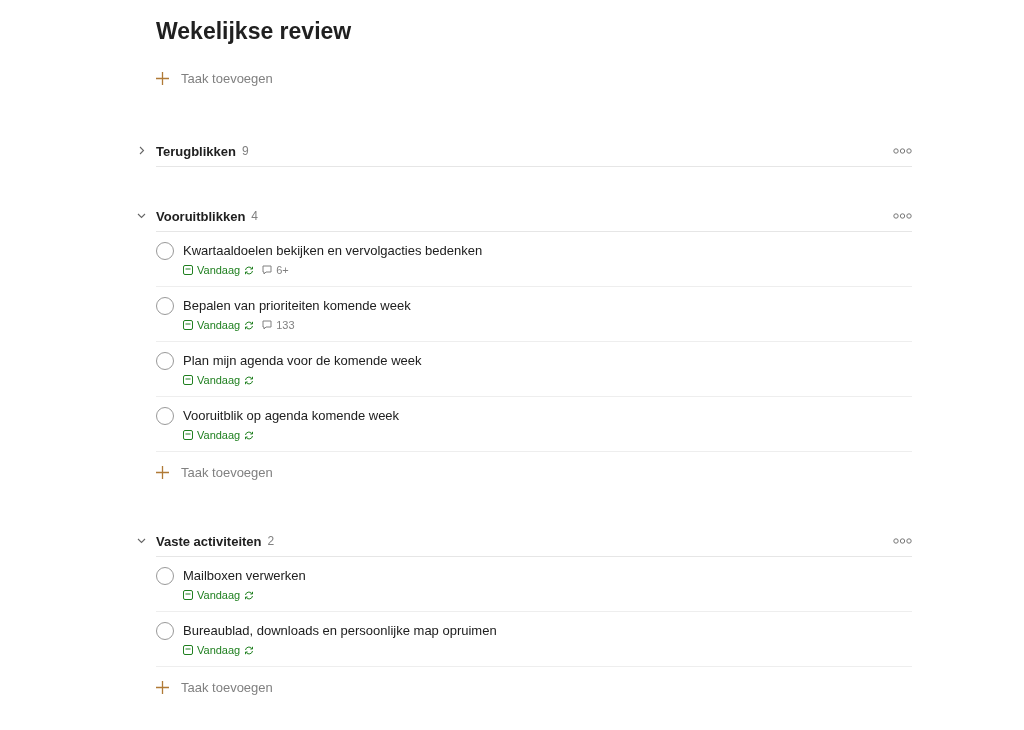  Describe the element at coordinates (141, 150) in the screenshot. I see `chevron-right-icon` at that location.